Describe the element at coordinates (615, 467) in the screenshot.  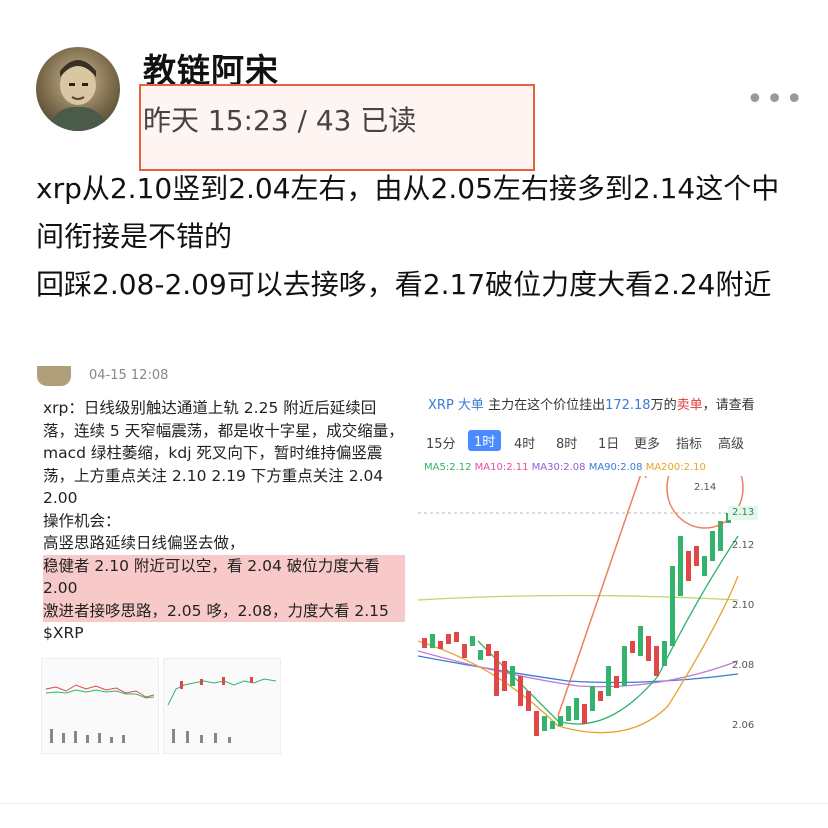
I see `ma90-label: MA90:2.08` at that location.